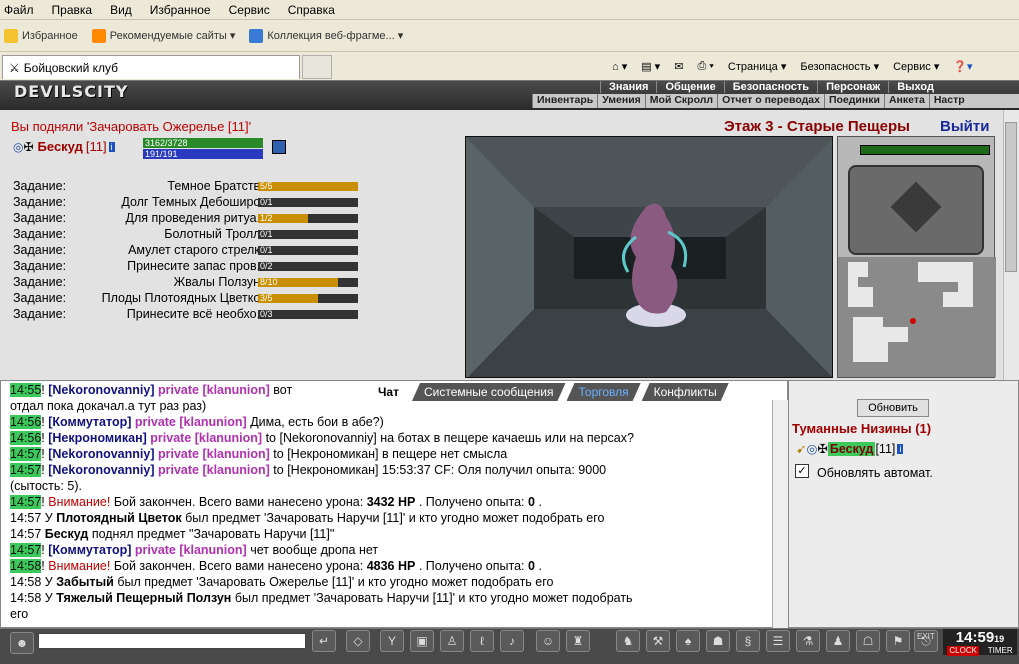 The image size is (1019, 664). I want to click on save-icon: ▣, so click(422, 641).